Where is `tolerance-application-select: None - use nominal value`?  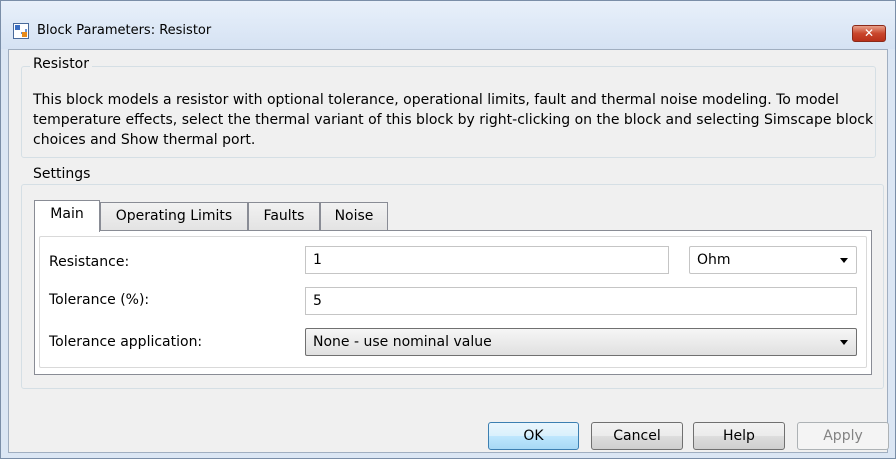
tolerance-application-select: None - use nominal value is located at coordinates (581, 342).